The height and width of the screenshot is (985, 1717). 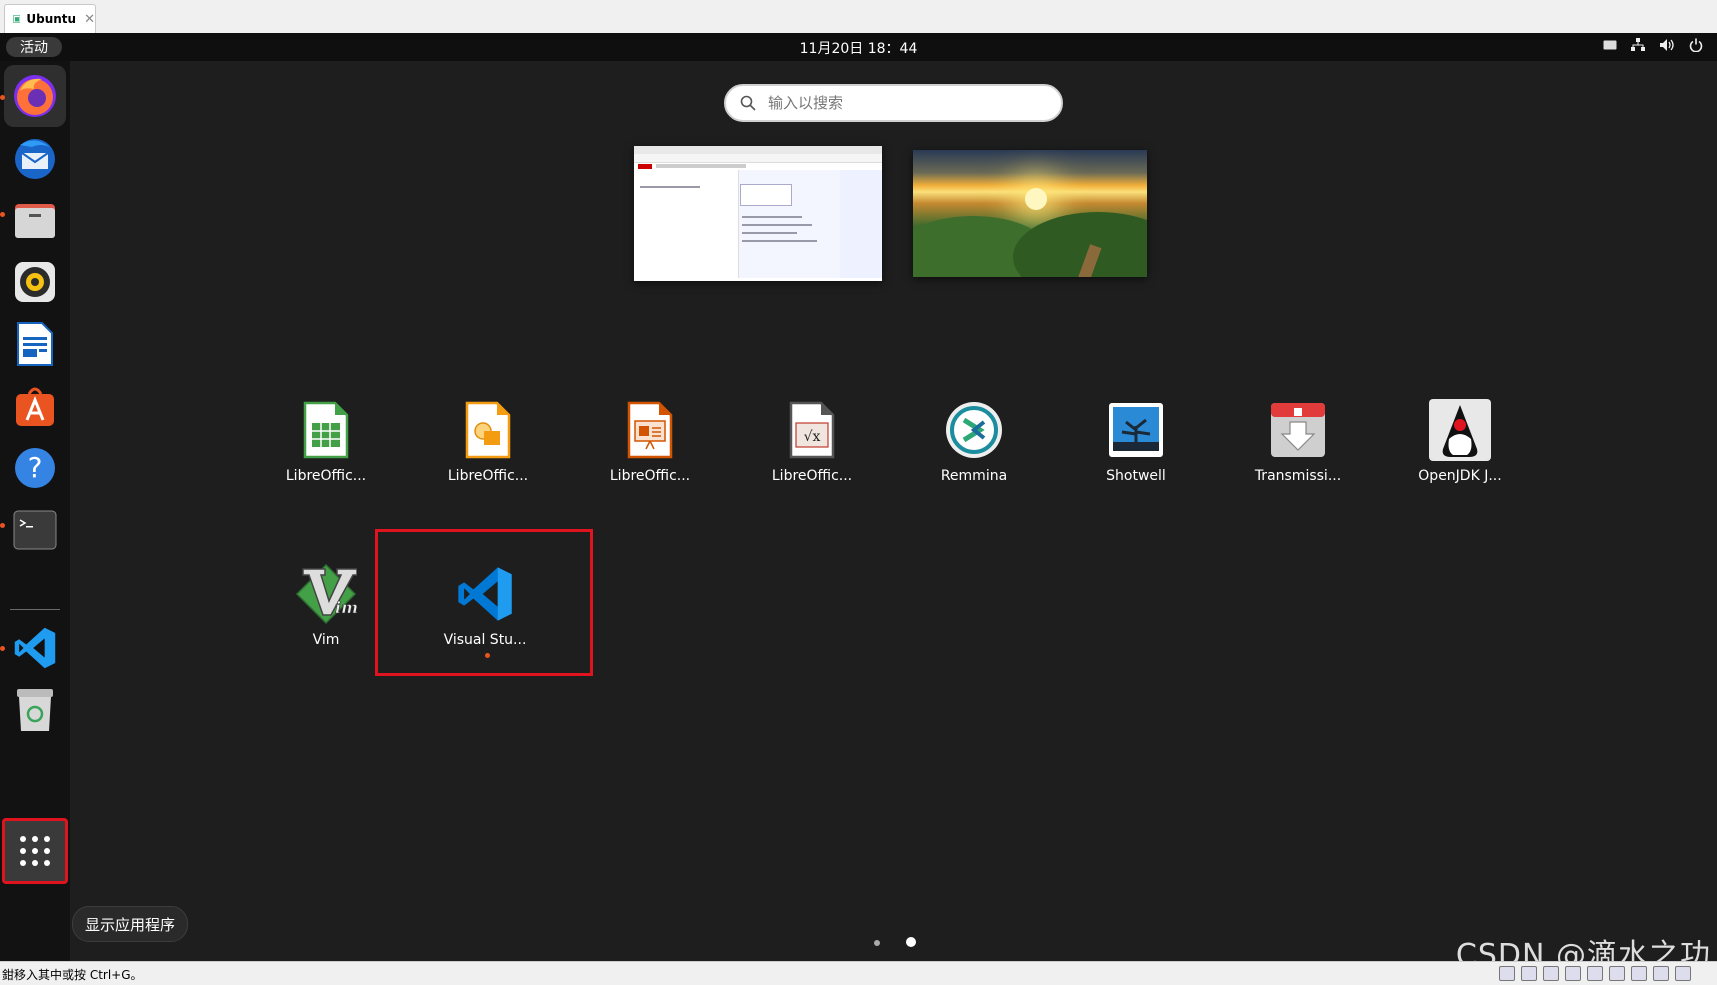 I want to click on grid-icon, so click(x=35, y=851).